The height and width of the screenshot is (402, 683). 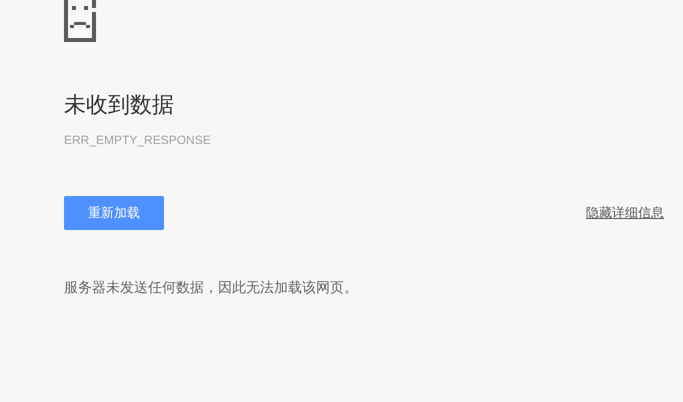 I want to click on error-code: ERR_EMPTY_RESPONSE, so click(x=138, y=140).